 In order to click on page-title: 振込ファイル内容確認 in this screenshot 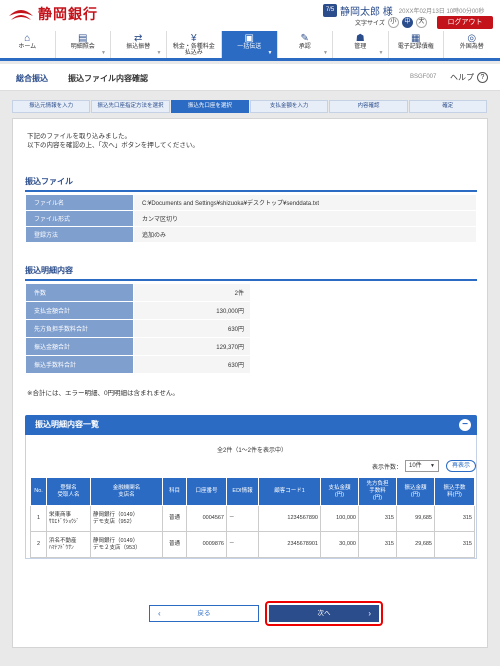, I will do `click(108, 78)`.